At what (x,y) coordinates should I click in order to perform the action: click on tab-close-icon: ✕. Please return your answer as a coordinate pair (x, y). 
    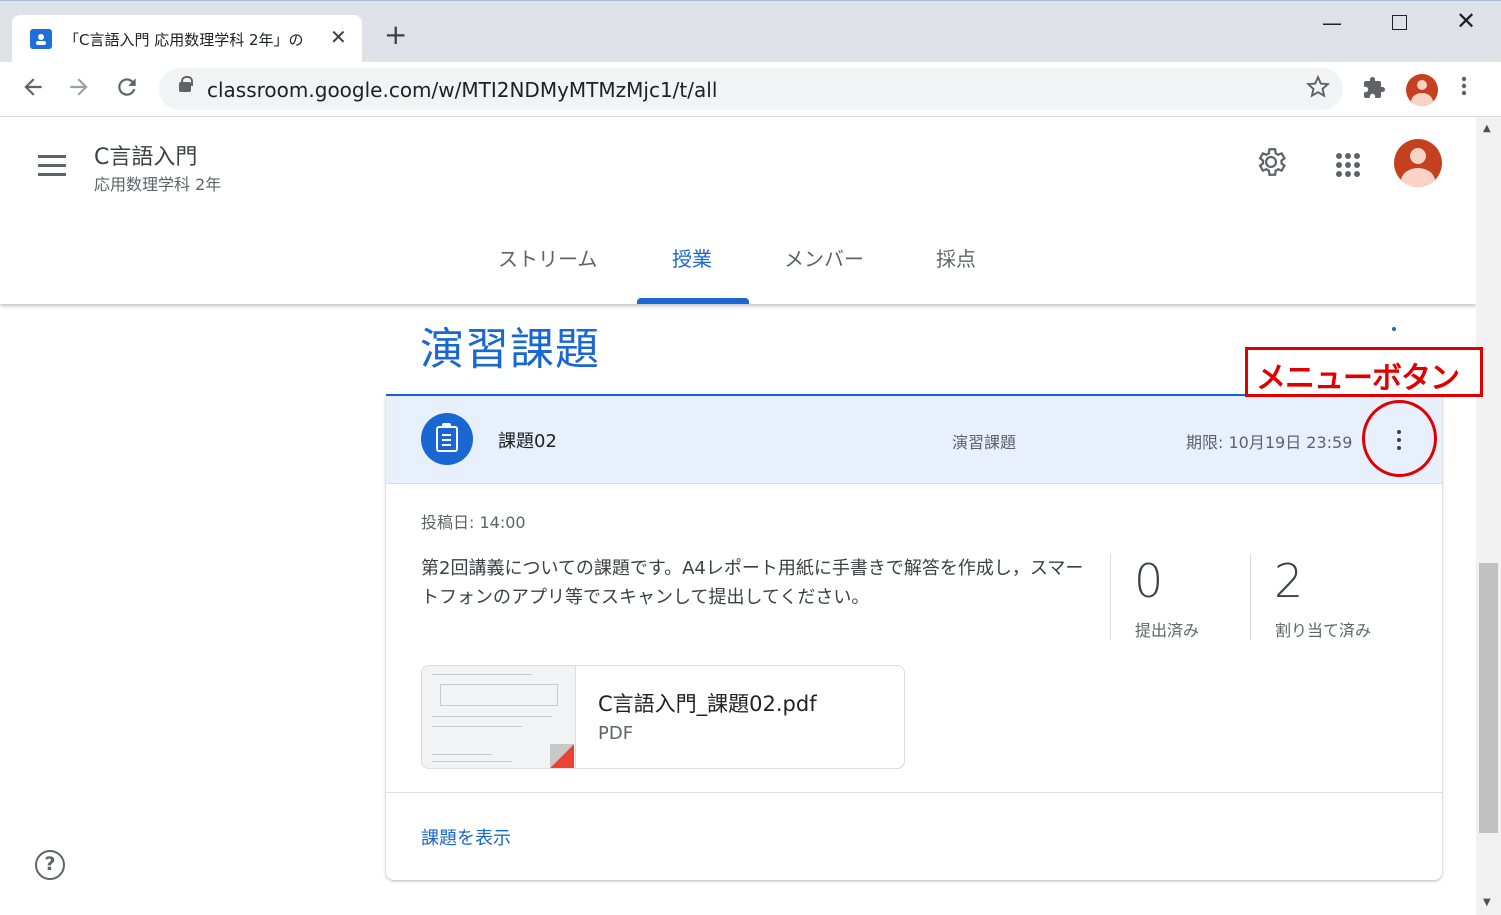
    Looking at the image, I should click on (338, 37).